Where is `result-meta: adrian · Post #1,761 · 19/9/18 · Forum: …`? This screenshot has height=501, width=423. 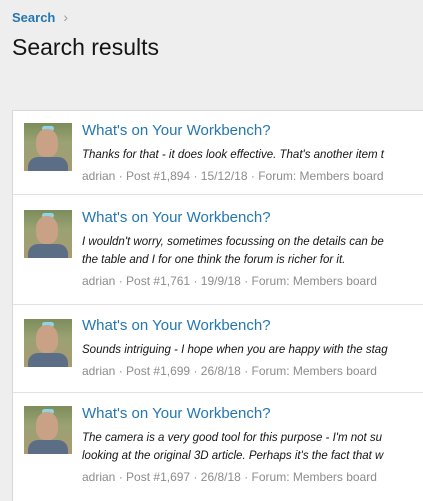
result-meta: adrian · Post #1,761 · 19/9/18 · Forum: … is located at coordinates (229, 281).